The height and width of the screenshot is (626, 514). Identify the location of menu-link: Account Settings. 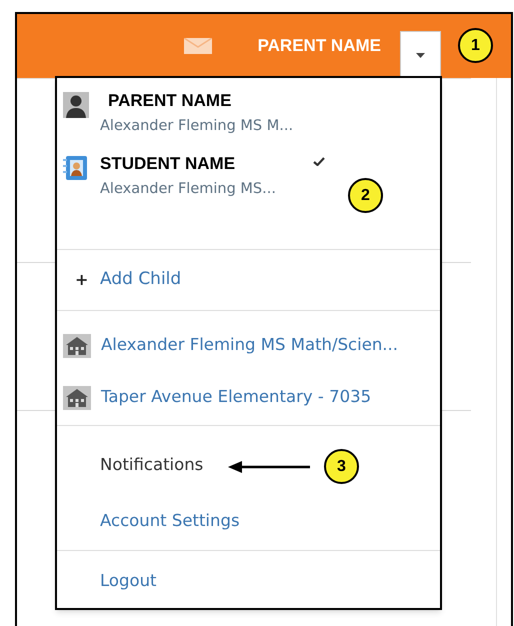
(170, 521).